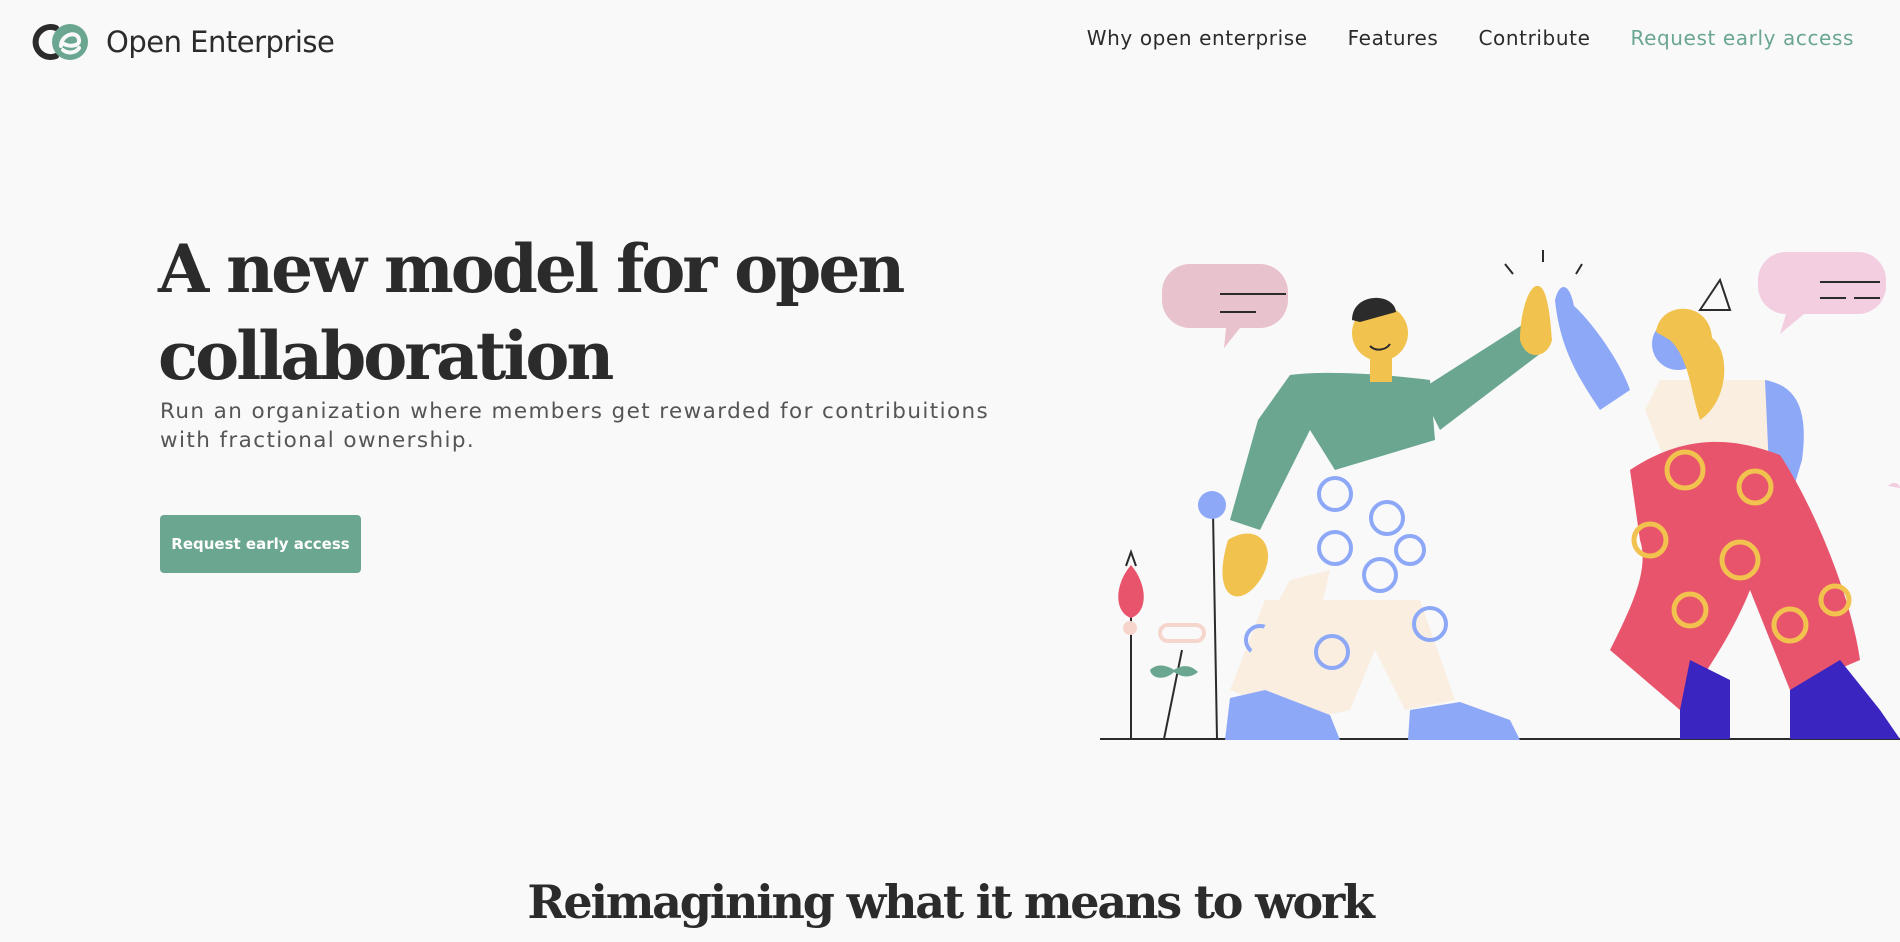  I want to click on nav-request-early-access: Request early access, so click(1742, 38).